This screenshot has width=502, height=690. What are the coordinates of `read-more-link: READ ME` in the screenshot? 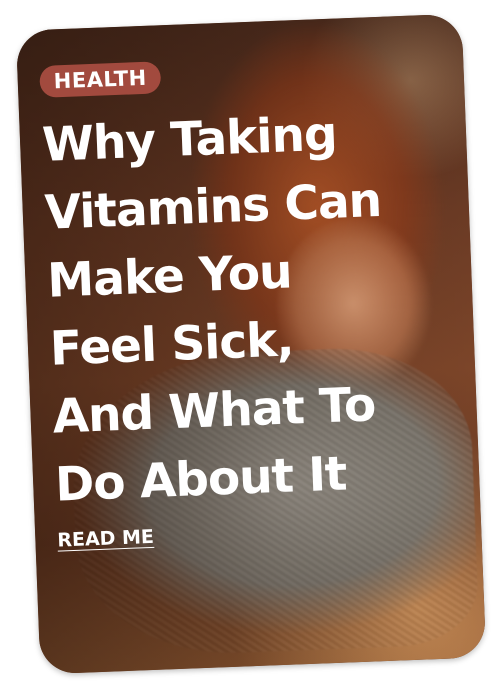 It's located at (105, 539).